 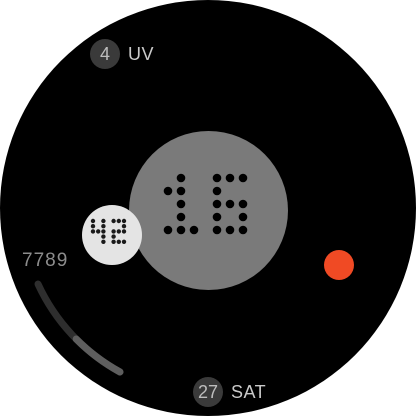 What do you see at coordinates (339, 265) in the screenshot?
I see `second-dot-icon` at bounding box center [339, 265].